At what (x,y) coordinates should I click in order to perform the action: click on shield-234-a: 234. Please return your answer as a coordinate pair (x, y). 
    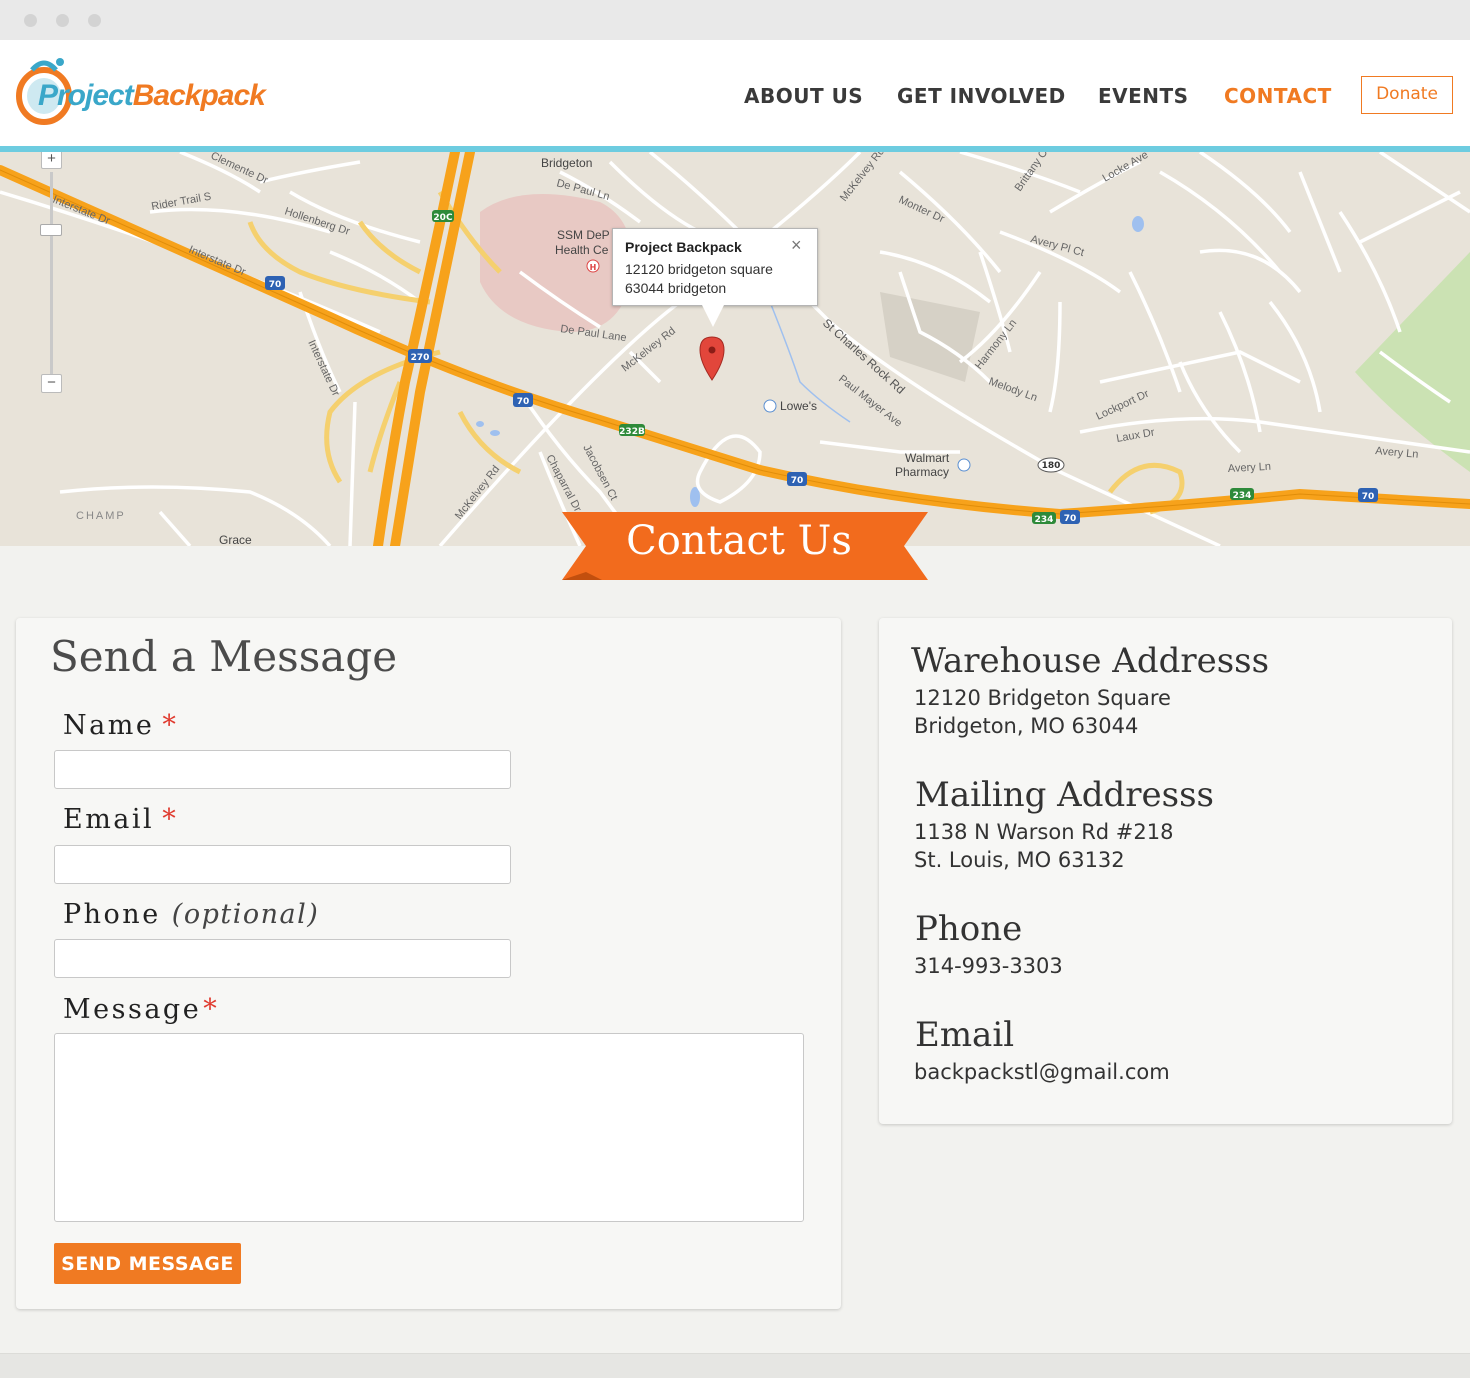
    Looking at the image, I should click on (1242, 496).